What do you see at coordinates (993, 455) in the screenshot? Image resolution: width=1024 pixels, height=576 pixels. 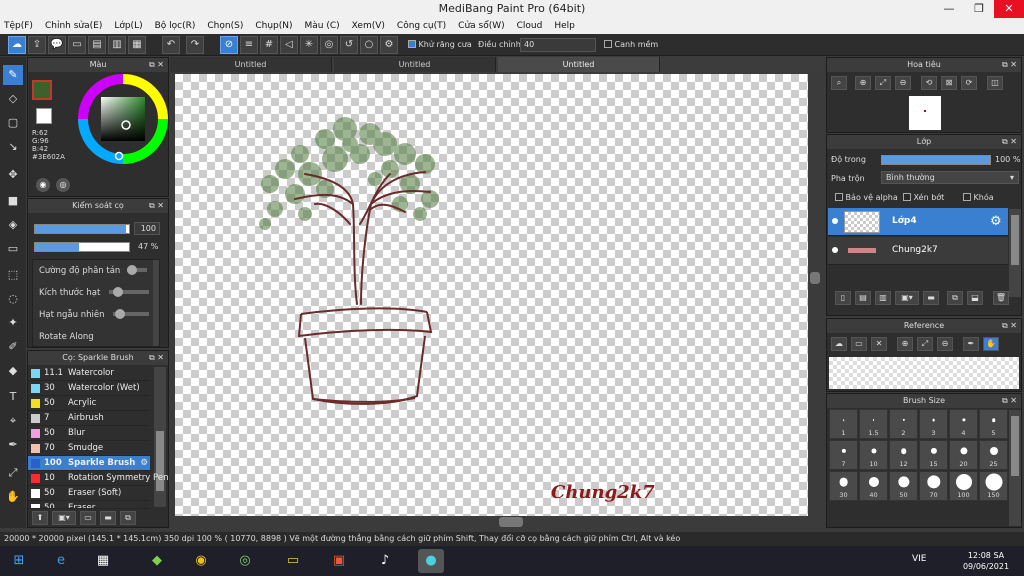 I see `brush-size-preset: 25` at bounding box center [993, 455].